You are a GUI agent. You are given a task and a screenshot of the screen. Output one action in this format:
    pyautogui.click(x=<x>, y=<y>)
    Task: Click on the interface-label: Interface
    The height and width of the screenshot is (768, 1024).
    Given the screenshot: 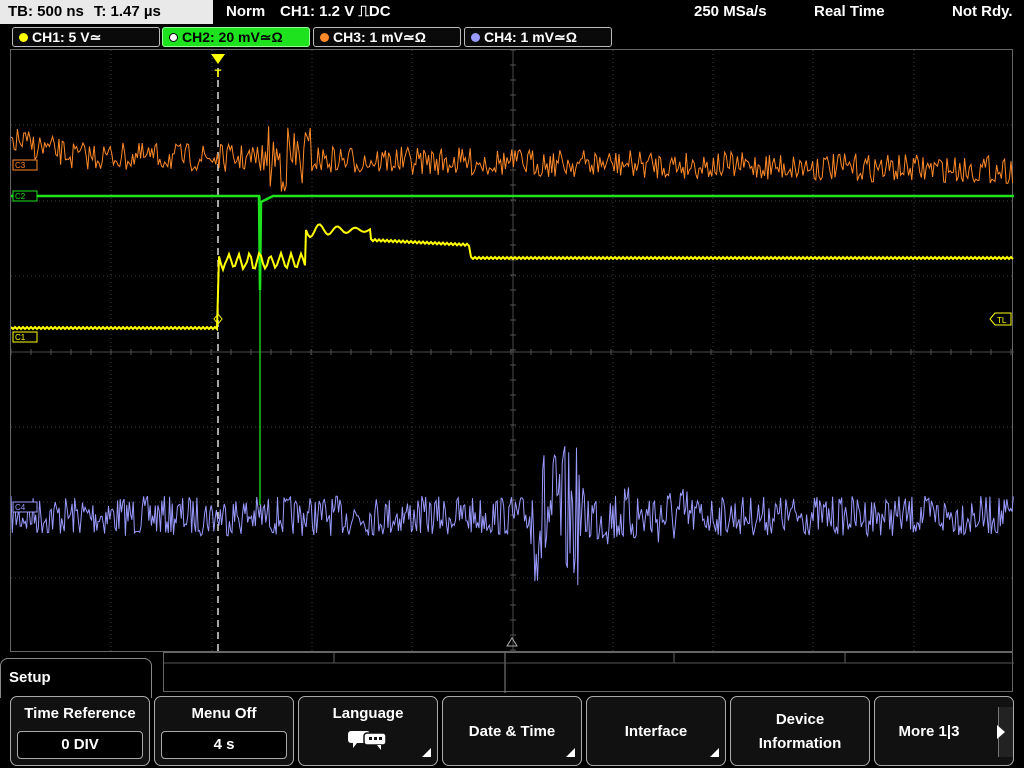 What is the action you would take?
    pyautogui.click(x=656, y=731)
    